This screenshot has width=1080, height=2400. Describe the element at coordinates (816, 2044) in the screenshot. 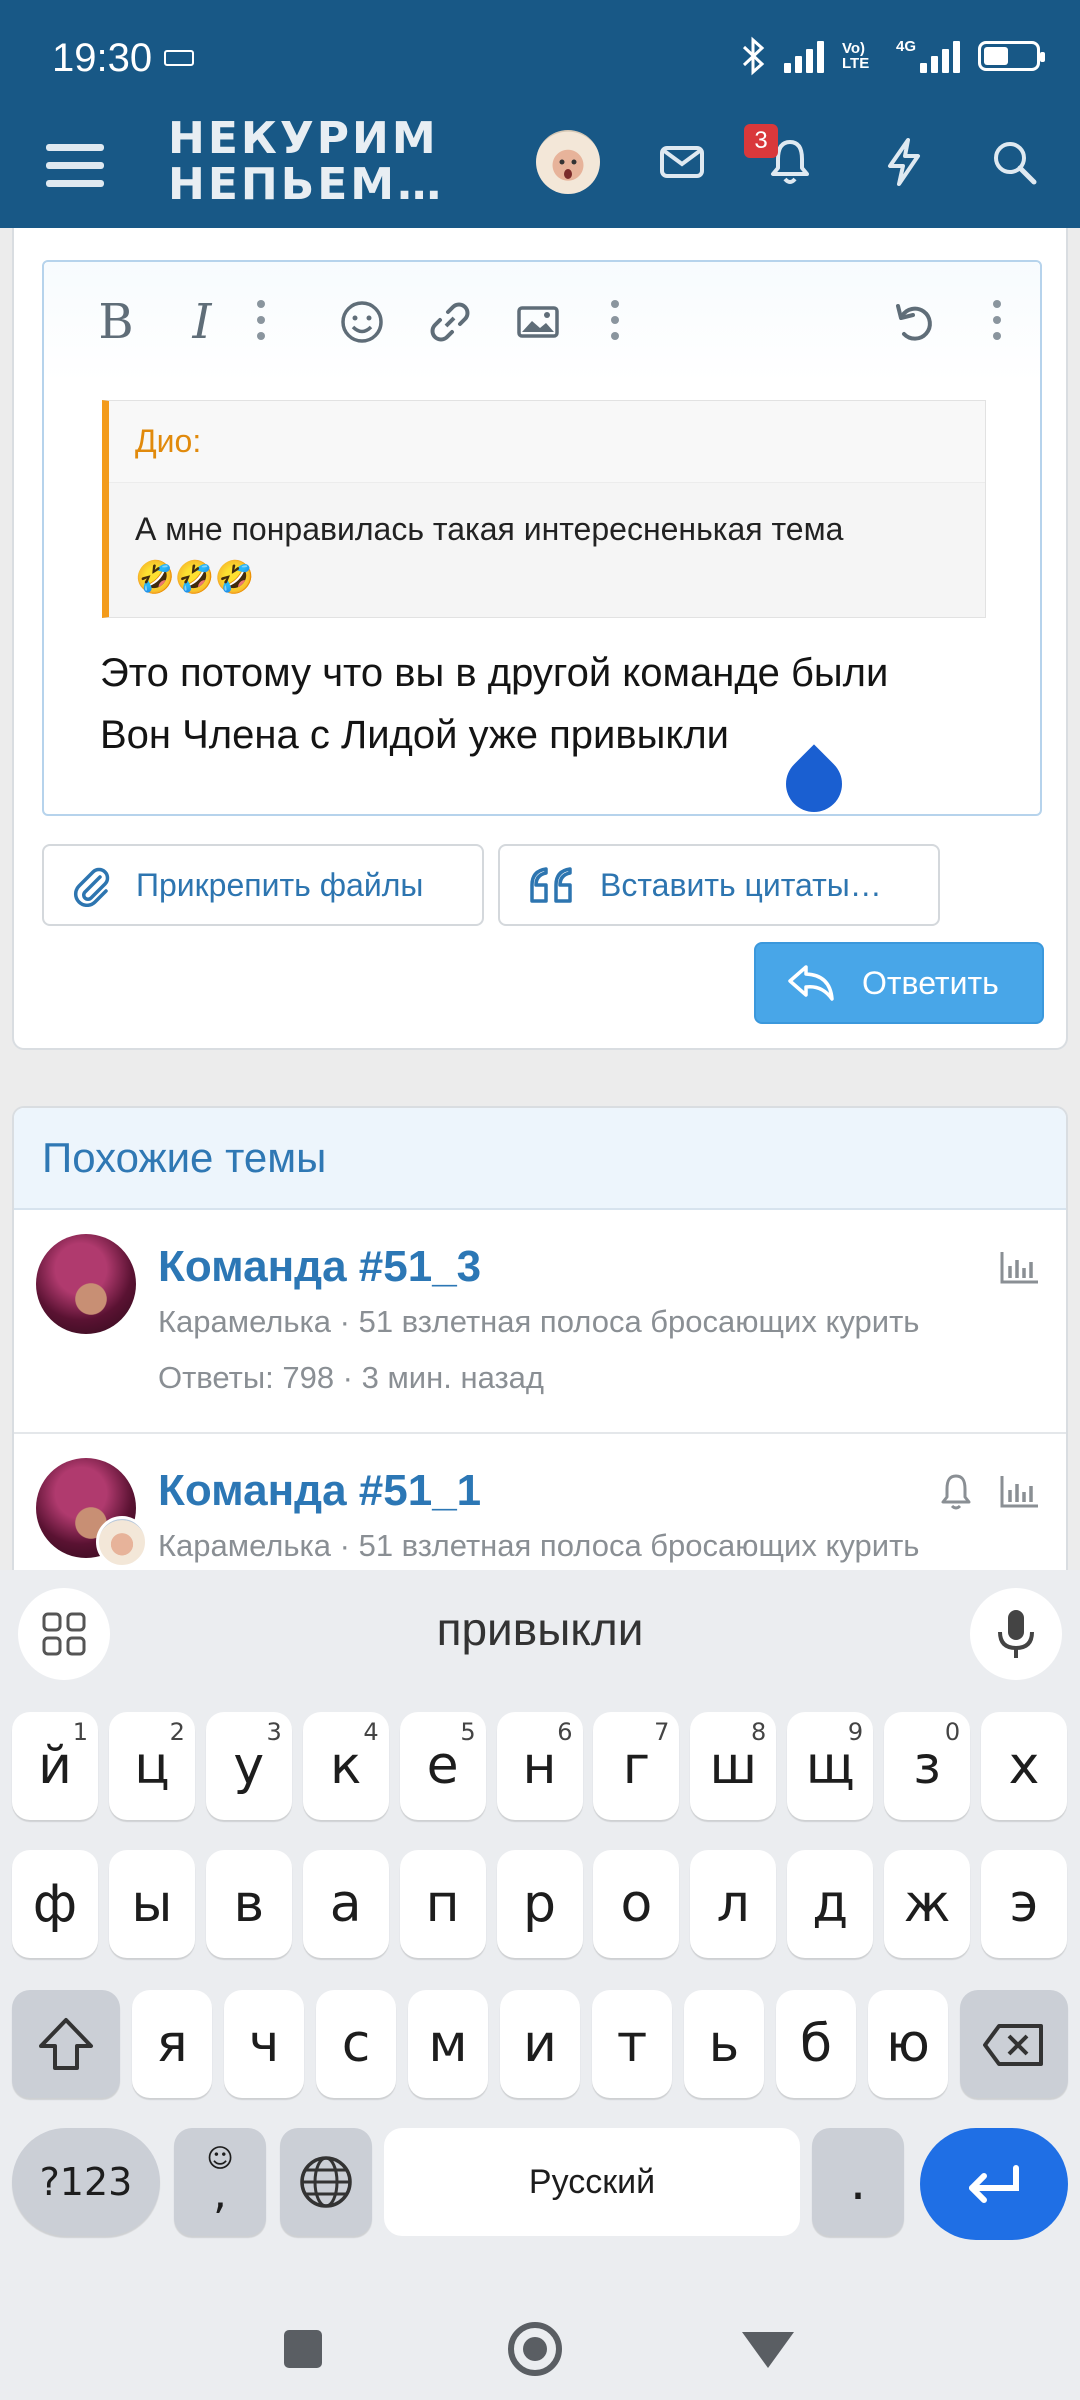

I see `key-б: б` at that location.